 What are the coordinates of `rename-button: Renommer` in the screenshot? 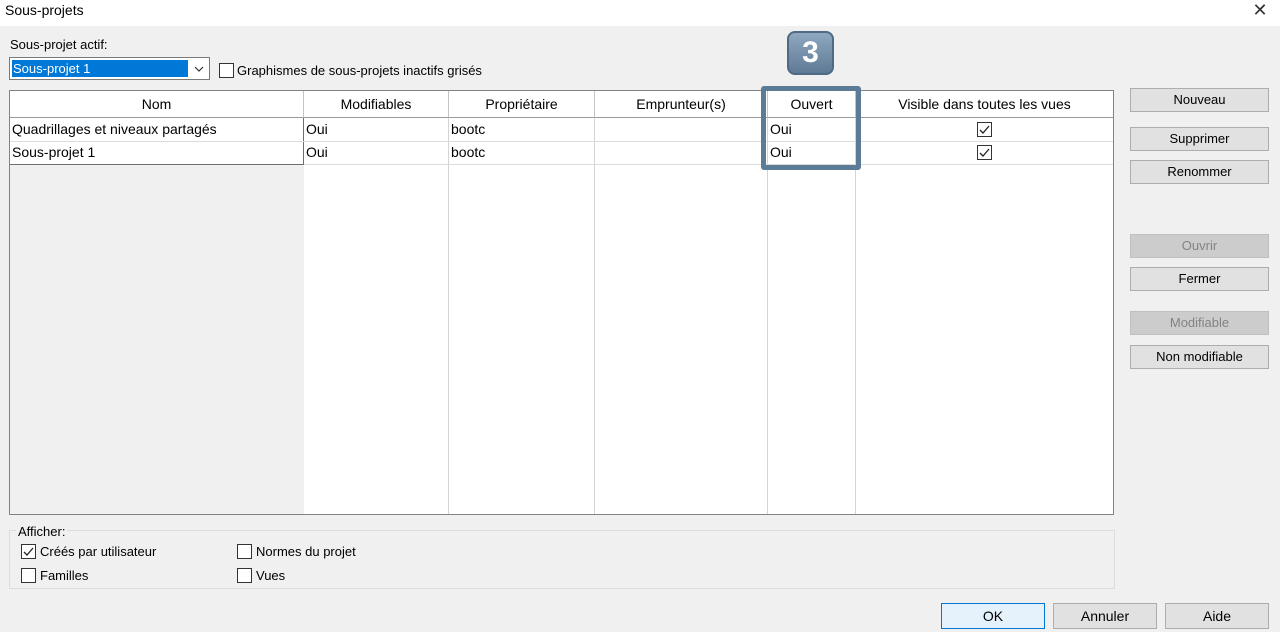 It's located at (1199, 172).